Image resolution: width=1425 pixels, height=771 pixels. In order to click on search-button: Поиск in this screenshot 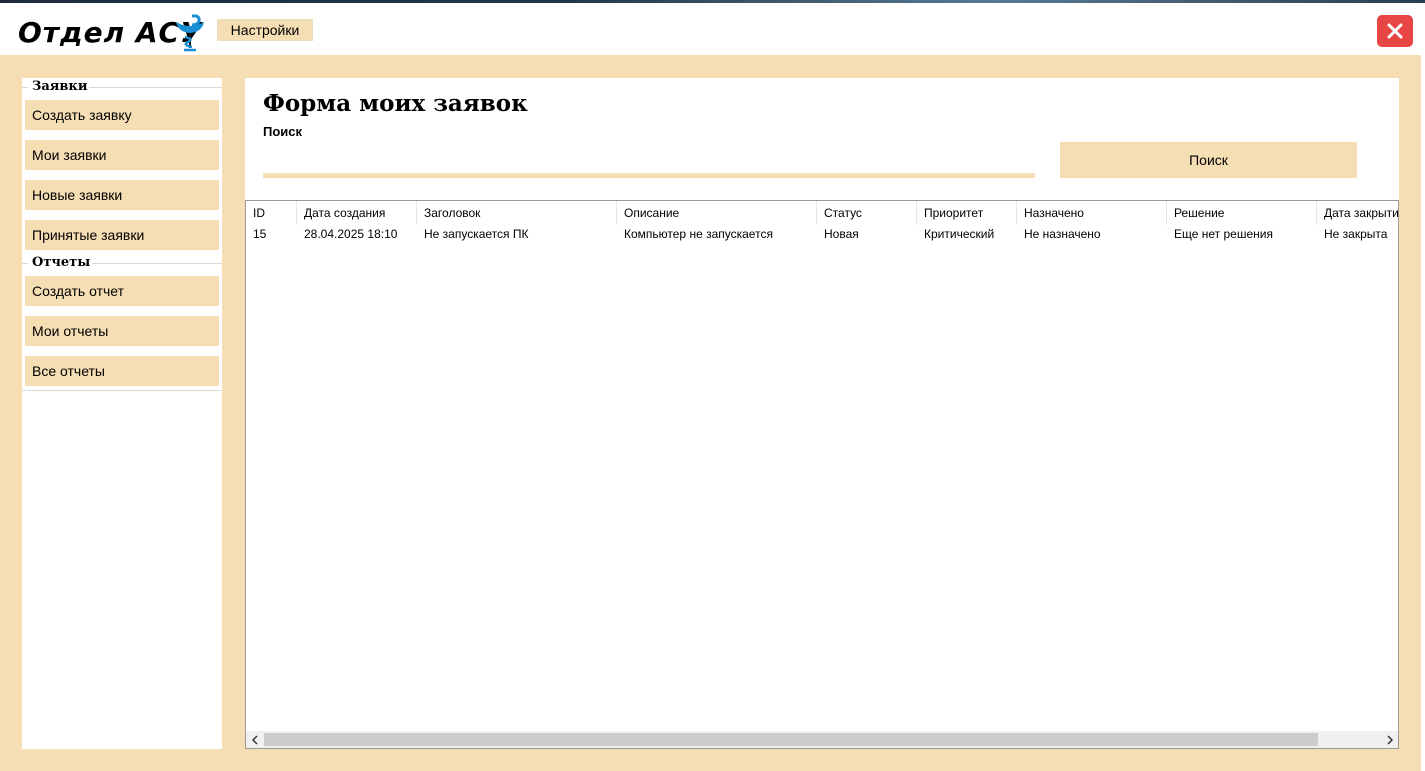, I will do `click(1208, 160)`.